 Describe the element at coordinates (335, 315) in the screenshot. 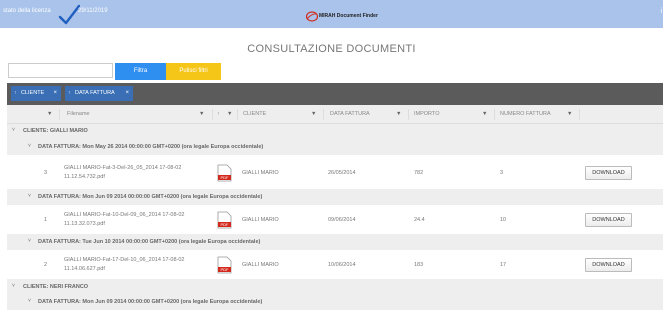

I see `table-row` at that location.